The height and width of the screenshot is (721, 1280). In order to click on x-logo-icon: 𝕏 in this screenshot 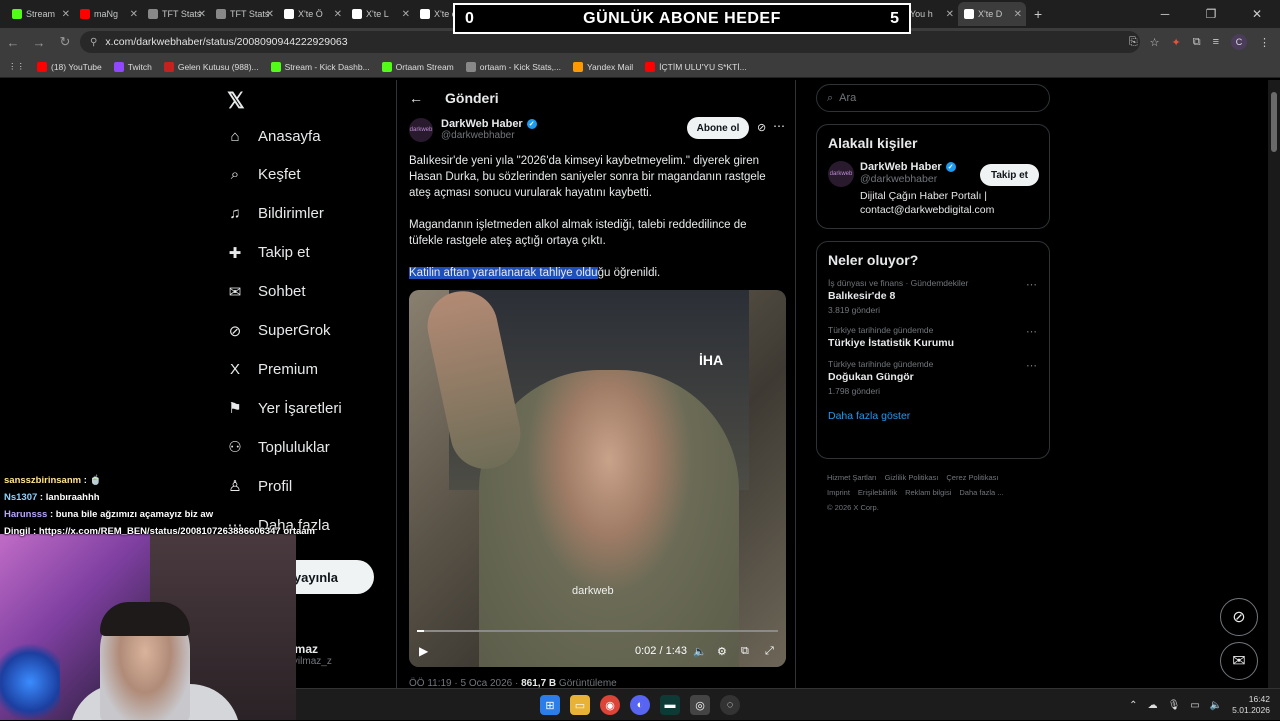, I will do `click(236, 101)`.